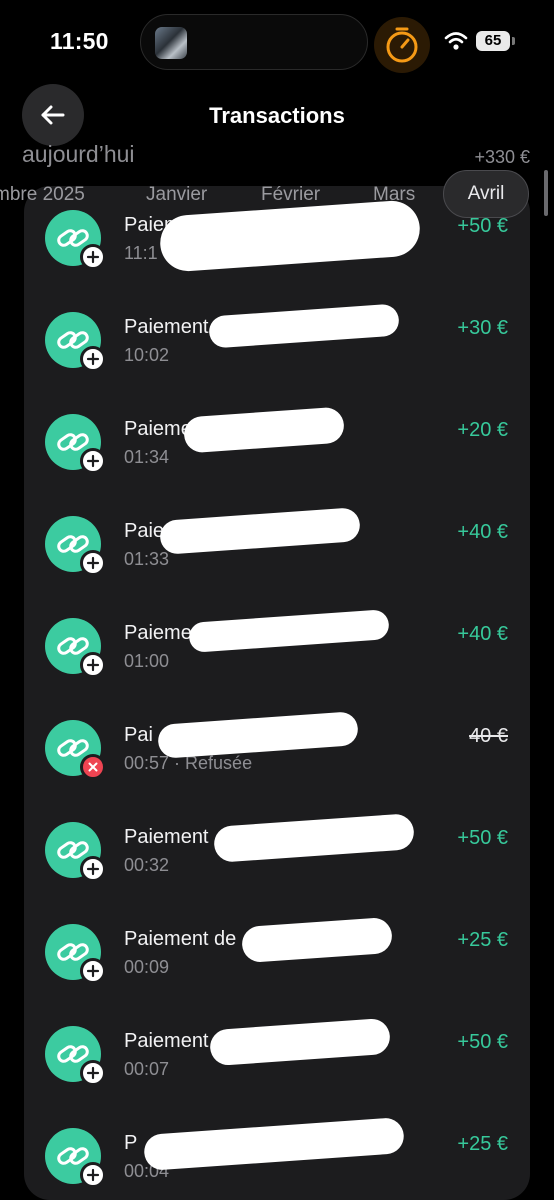  I want to click on transaction-time: 00:09, so click(147, 967).